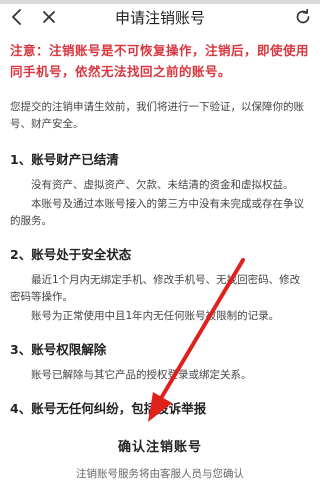  I want to click on refresh-button, so click(303, 17).